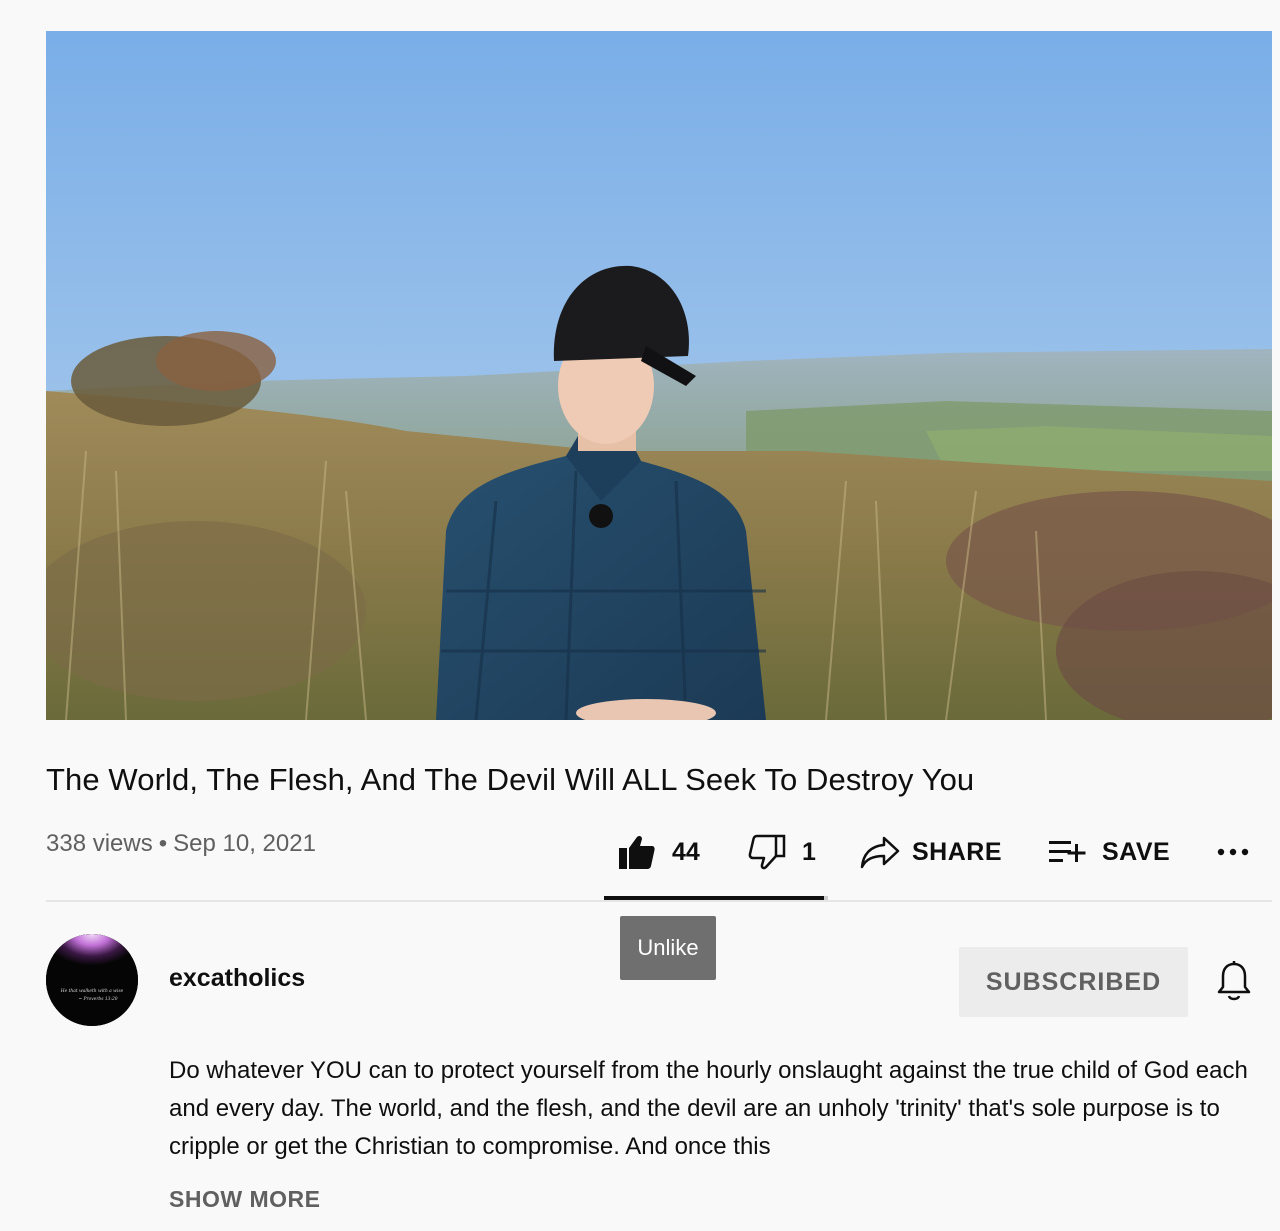  I want to click on thumbs-up-filled-icon, so click(637, 852).